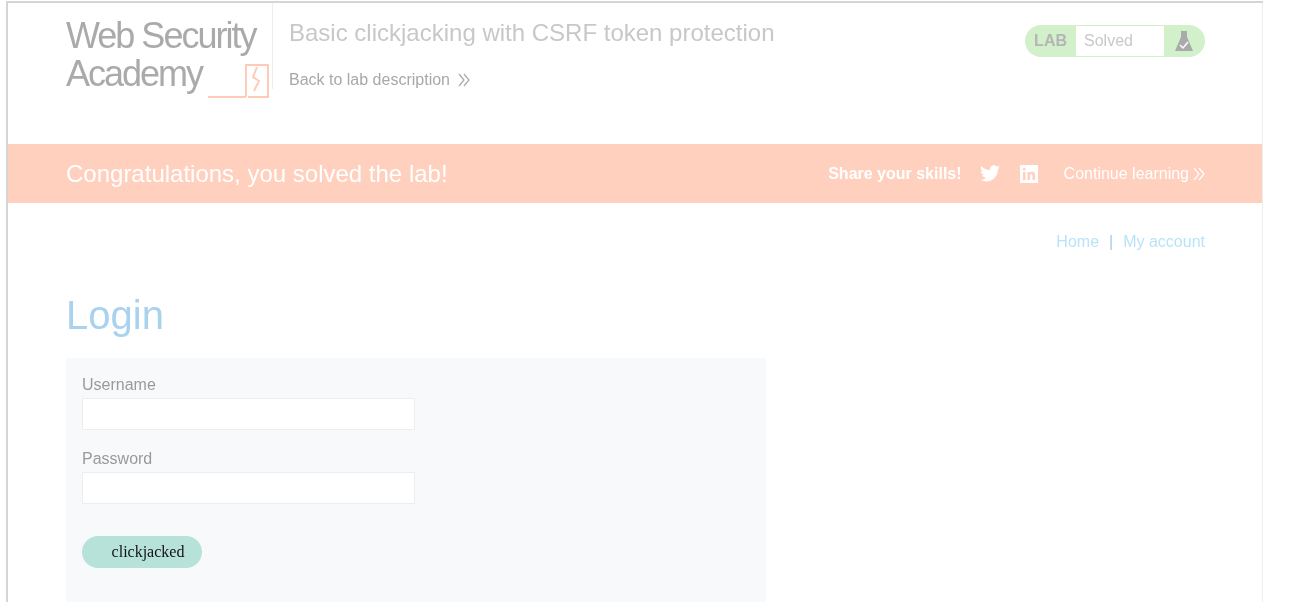  I want to click on continue-learning-link: Continue learning, so click(1134, 173).